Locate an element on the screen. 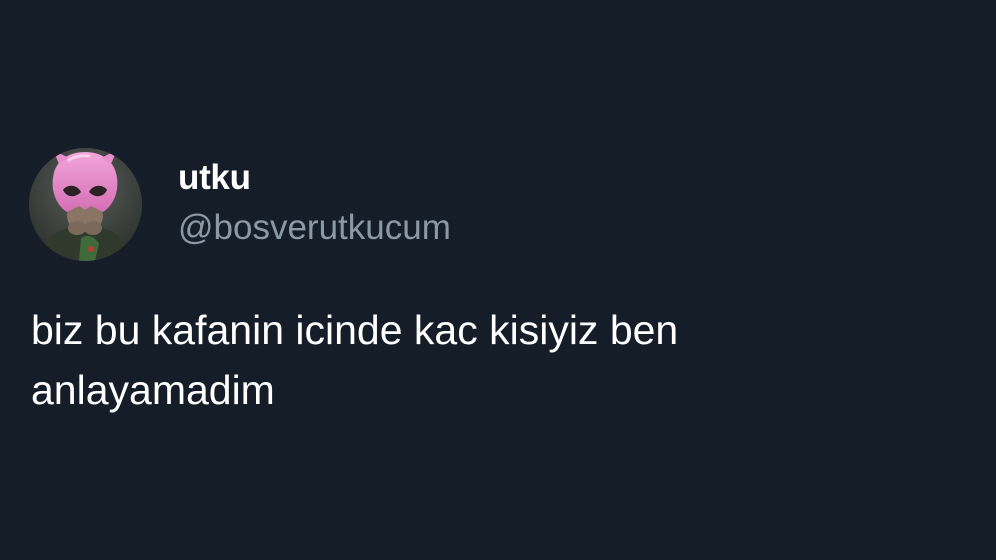  profile-photo-pink-mask-icon is located at coordinates (85, 204).